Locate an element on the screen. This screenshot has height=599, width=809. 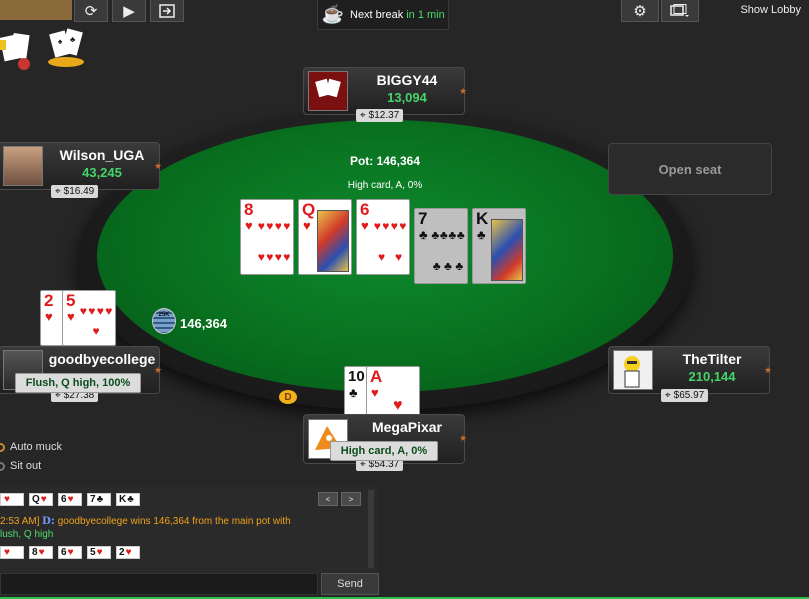
seat-wilson-uga: Wilson_UGA 43,245 ★ is located at coordinates (81, 166).